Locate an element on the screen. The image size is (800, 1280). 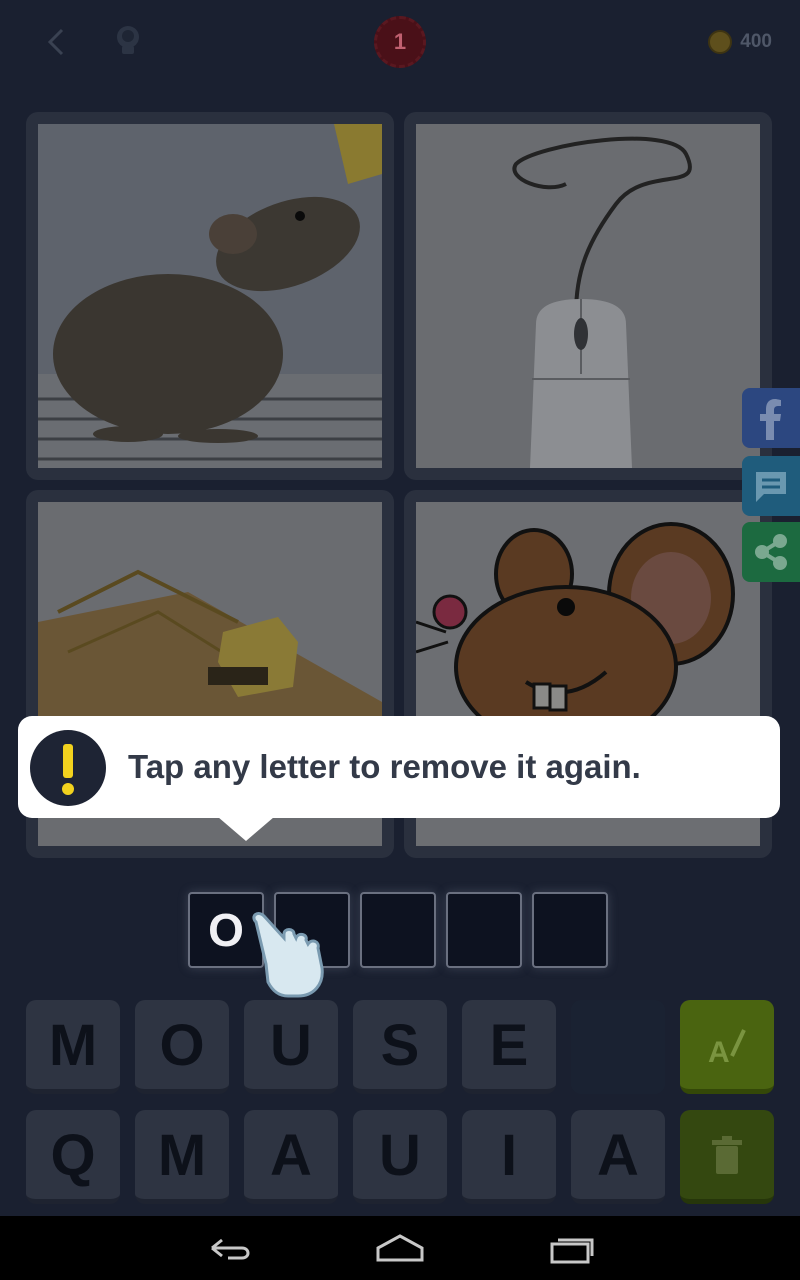
tooltip-text: Tap any letter to remove it again. is located at coordinates (384, 766).